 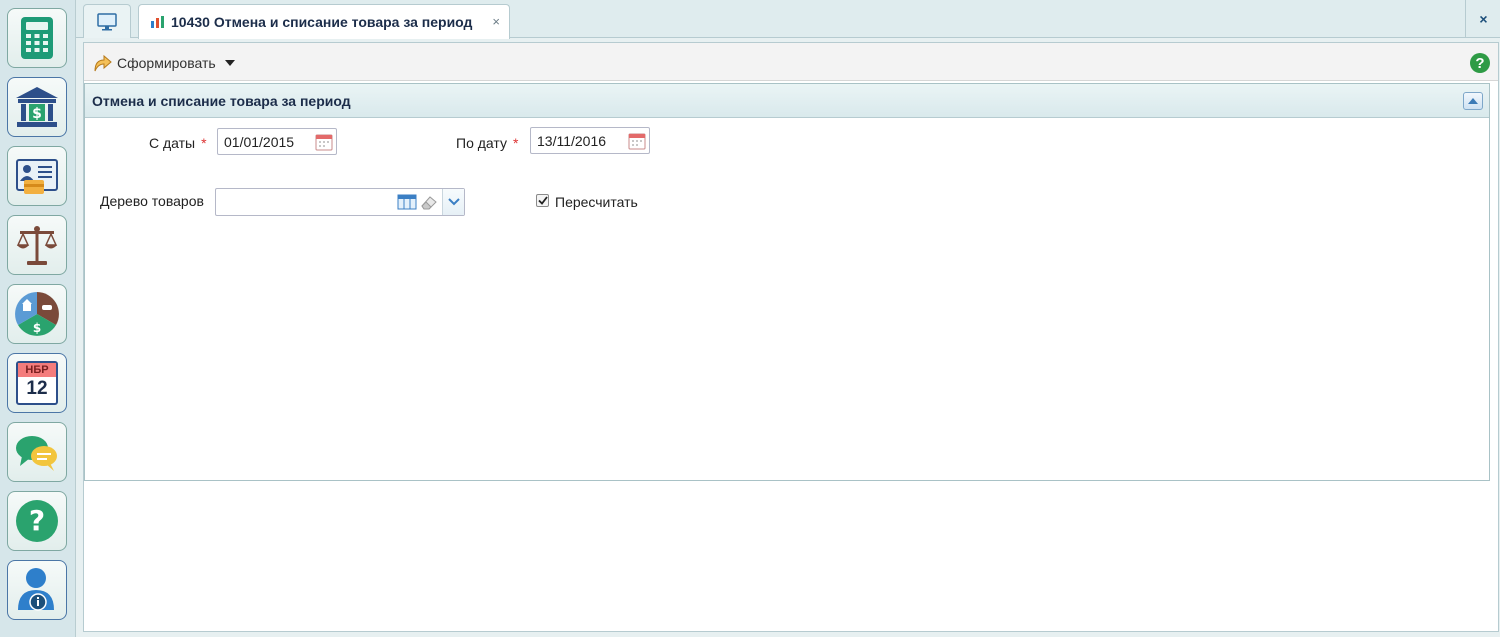 What do you see at coordinates (221, 100) in the screenshot?
I see `panel-title: Отмена и списание товара за период` at bounding box center [221, 100].